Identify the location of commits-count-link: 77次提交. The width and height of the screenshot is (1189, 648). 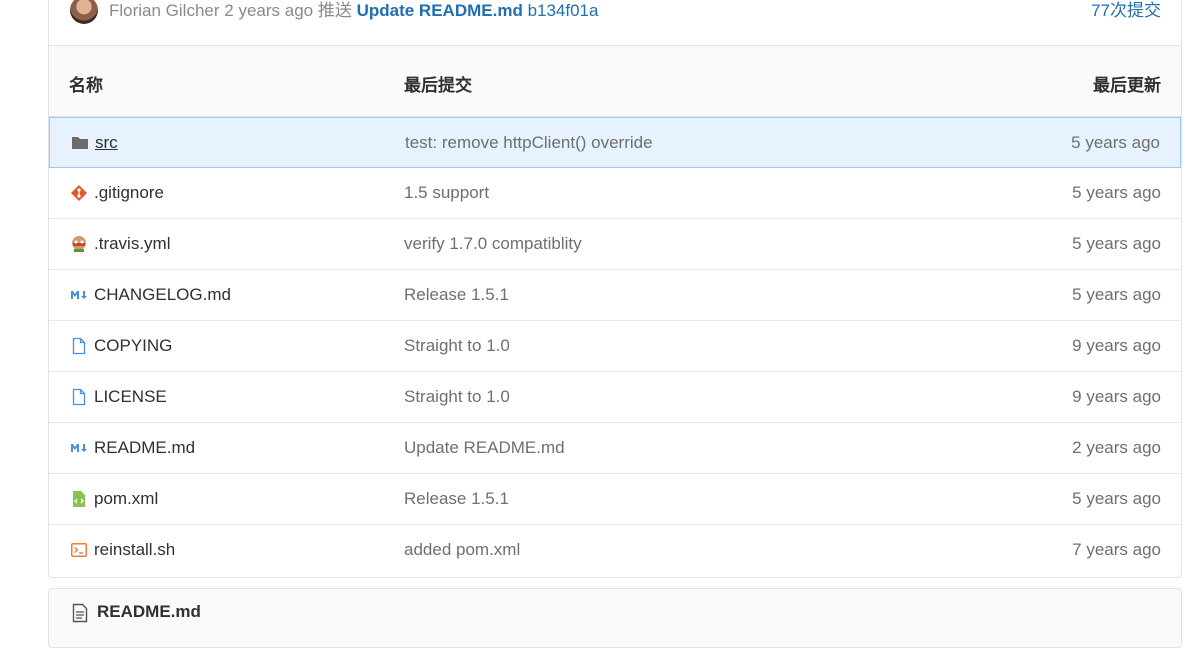
(1126, 11).